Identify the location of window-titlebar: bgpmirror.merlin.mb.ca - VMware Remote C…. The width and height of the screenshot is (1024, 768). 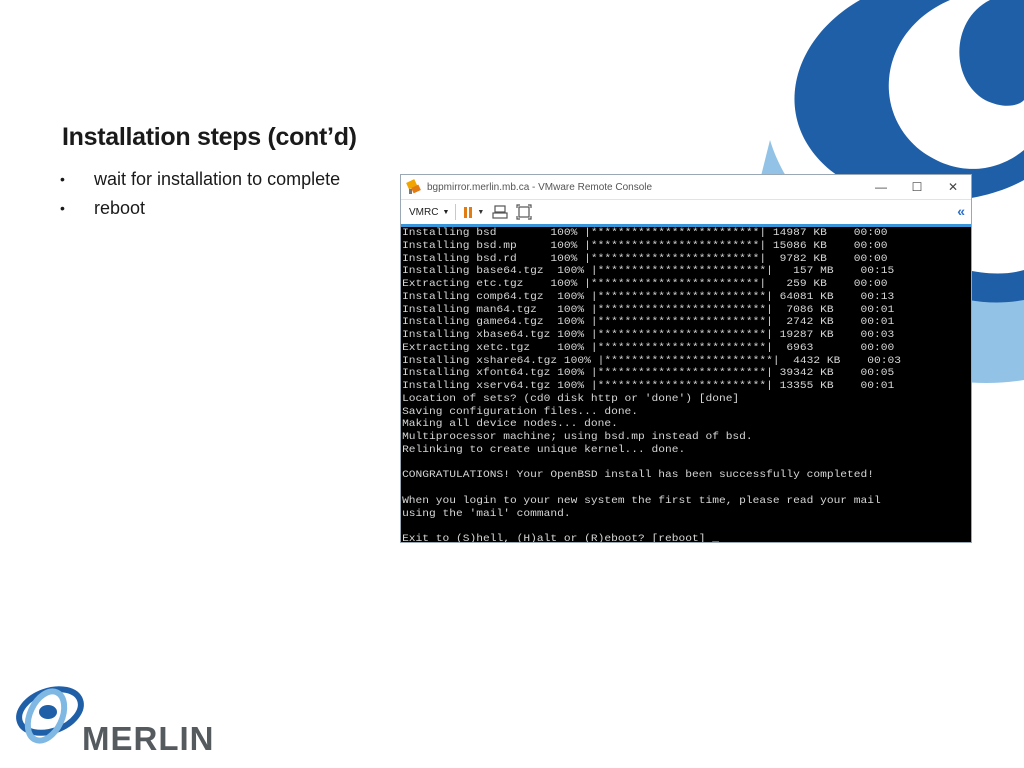
(686, 187).